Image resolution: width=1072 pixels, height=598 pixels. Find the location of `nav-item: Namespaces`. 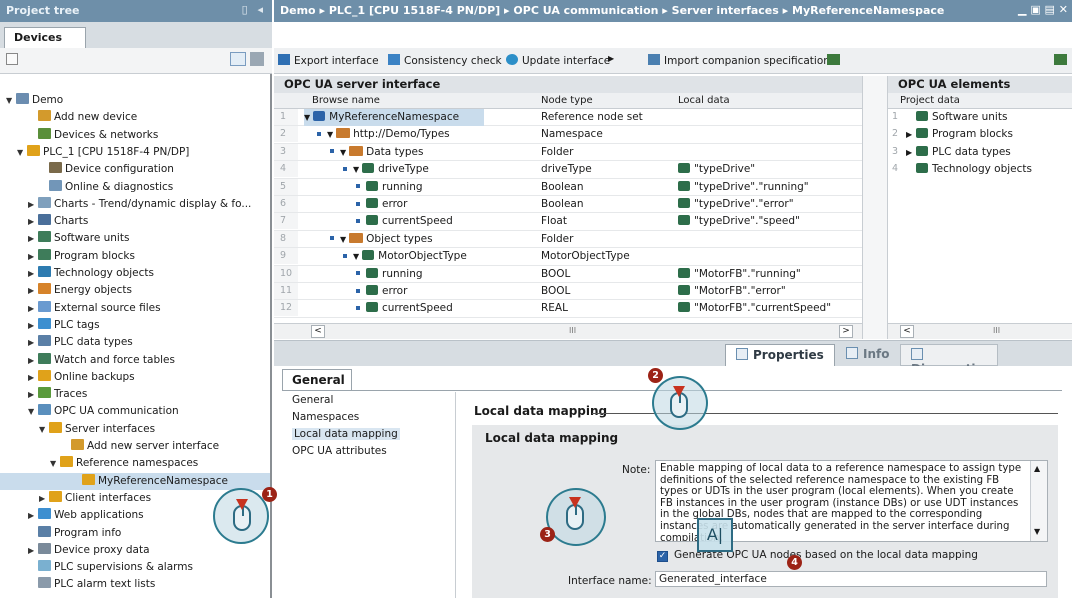

nav-item: Namespaces is located at coordinates (325, 417).